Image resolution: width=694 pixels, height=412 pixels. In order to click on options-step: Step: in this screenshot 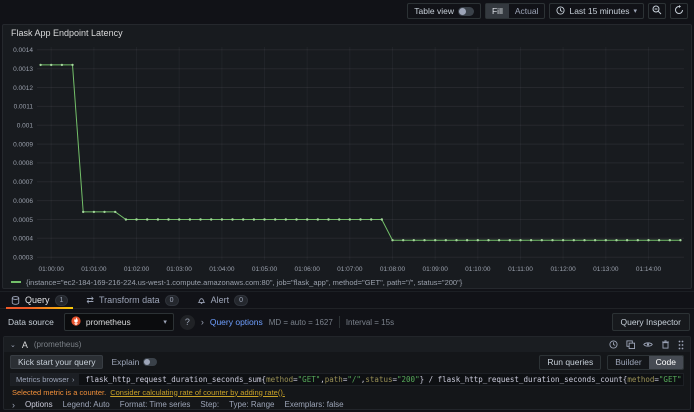, I will do `click(210, 404)`.